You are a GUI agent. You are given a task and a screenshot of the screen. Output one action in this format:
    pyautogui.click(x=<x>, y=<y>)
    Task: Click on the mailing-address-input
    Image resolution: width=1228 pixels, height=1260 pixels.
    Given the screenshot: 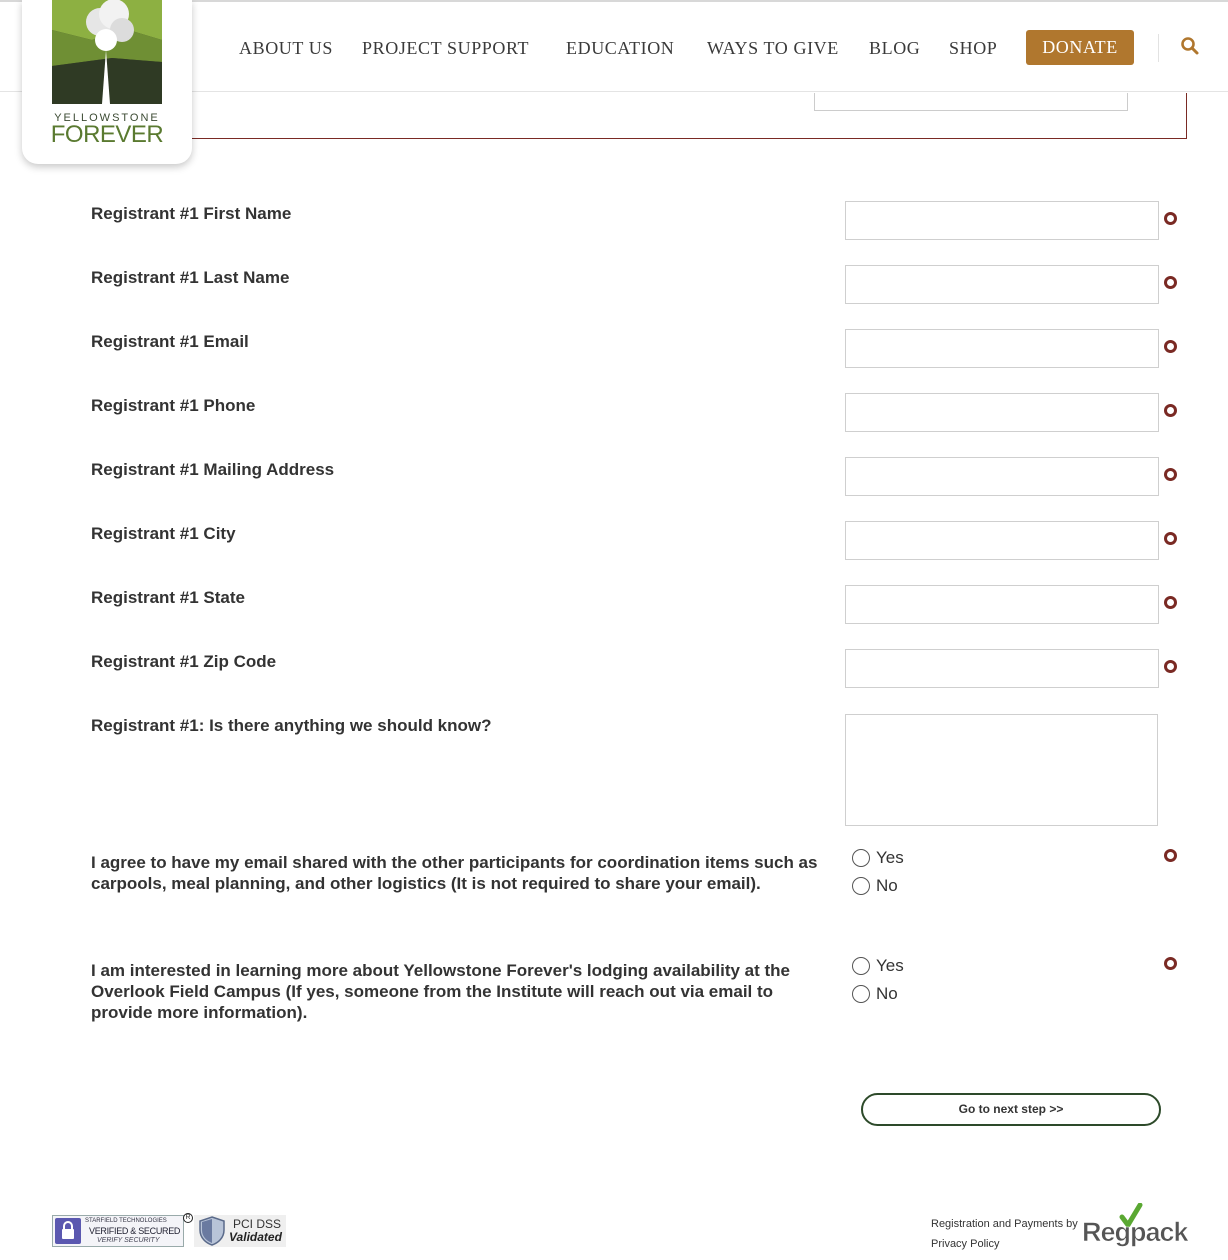 What is the action you would take?
    pyautogui.click(x=1002, y=476)
    